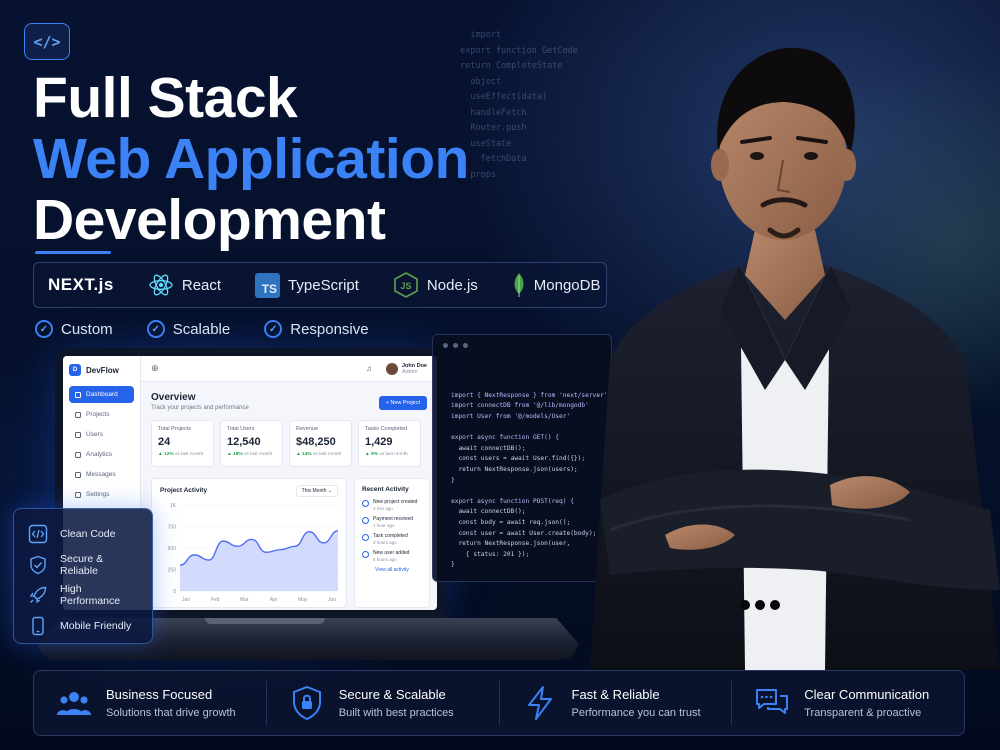 This screenshot has height=750, width=1000. I want to click on gear-icon, so click(78, 494).